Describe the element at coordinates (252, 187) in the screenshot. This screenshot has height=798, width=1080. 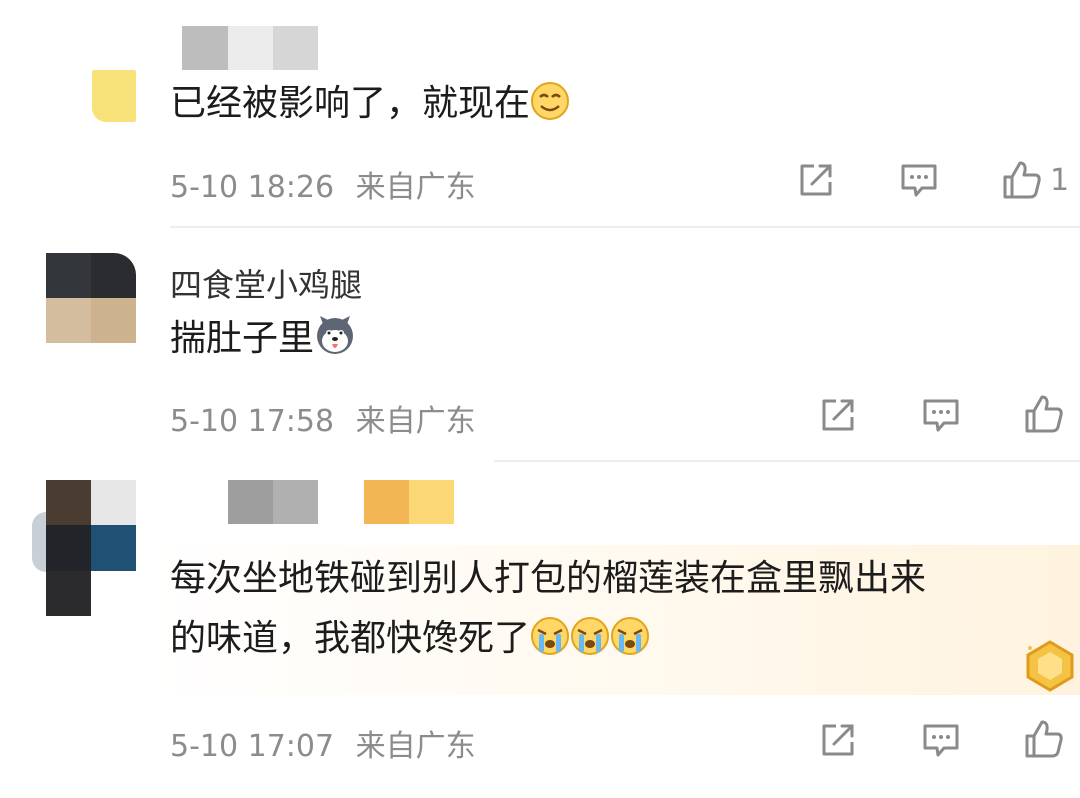
I see `comment-time: 5-10 18:26` at that location.